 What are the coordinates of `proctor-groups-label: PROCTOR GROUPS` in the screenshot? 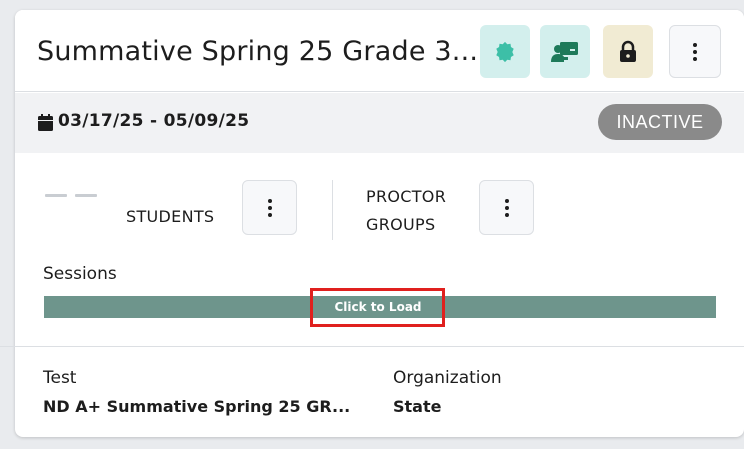 It's located at (406, 211).